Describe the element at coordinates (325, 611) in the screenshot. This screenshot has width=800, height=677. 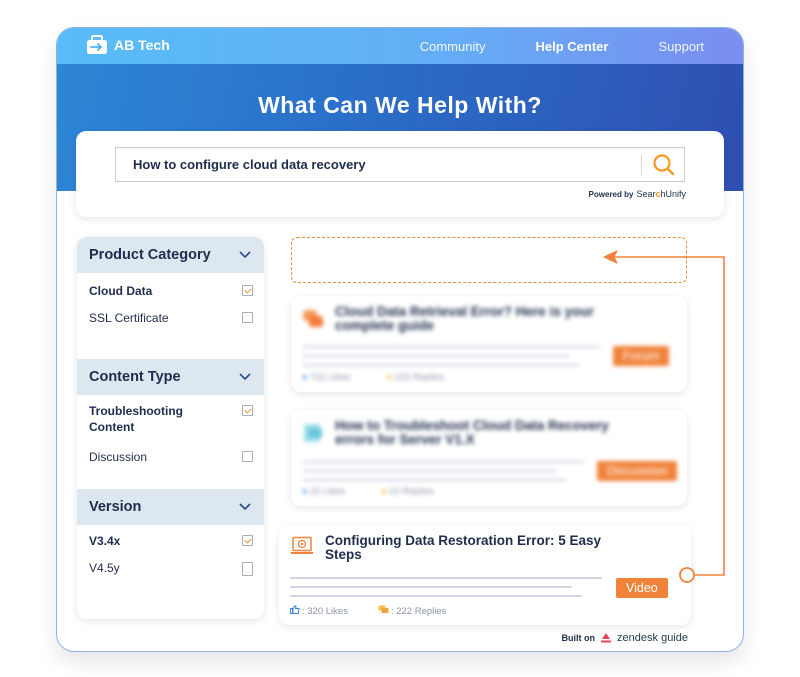
I see `likes-count: : 320 Likes` at that location.